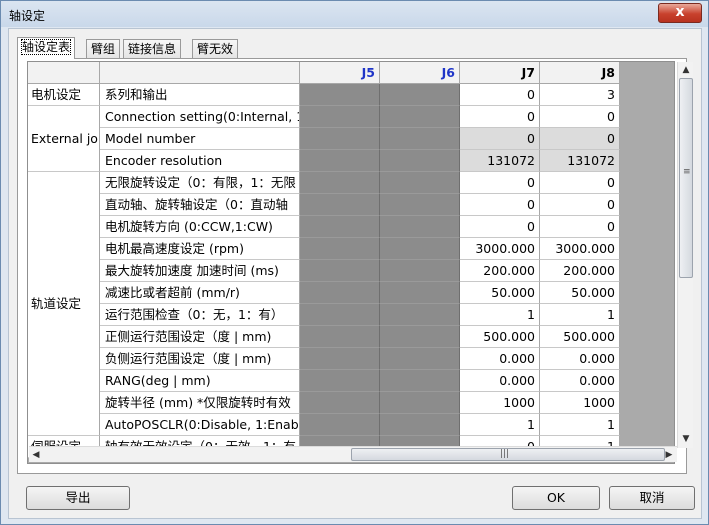 This screenshot has height=525, width=709. I want to click on row-label: AutoPOSCLR(0:Disable, 1:Enabl, so click(200, 425).